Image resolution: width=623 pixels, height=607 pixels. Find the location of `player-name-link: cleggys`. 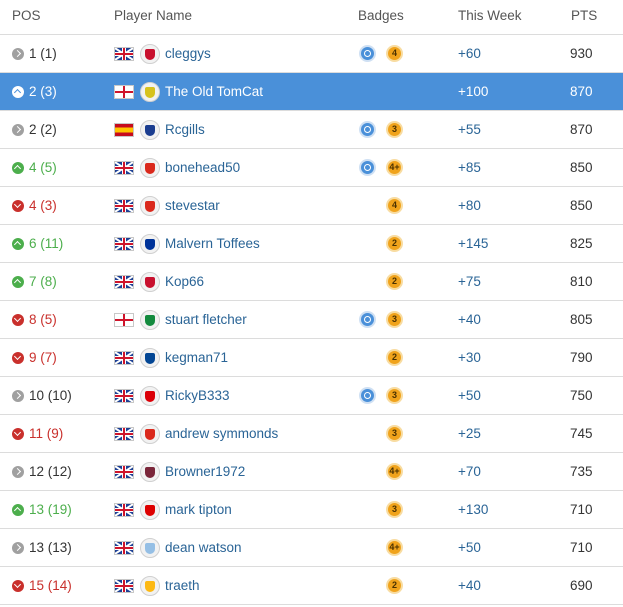

player-name-link: cleggys is located at coordinates (188, 53).